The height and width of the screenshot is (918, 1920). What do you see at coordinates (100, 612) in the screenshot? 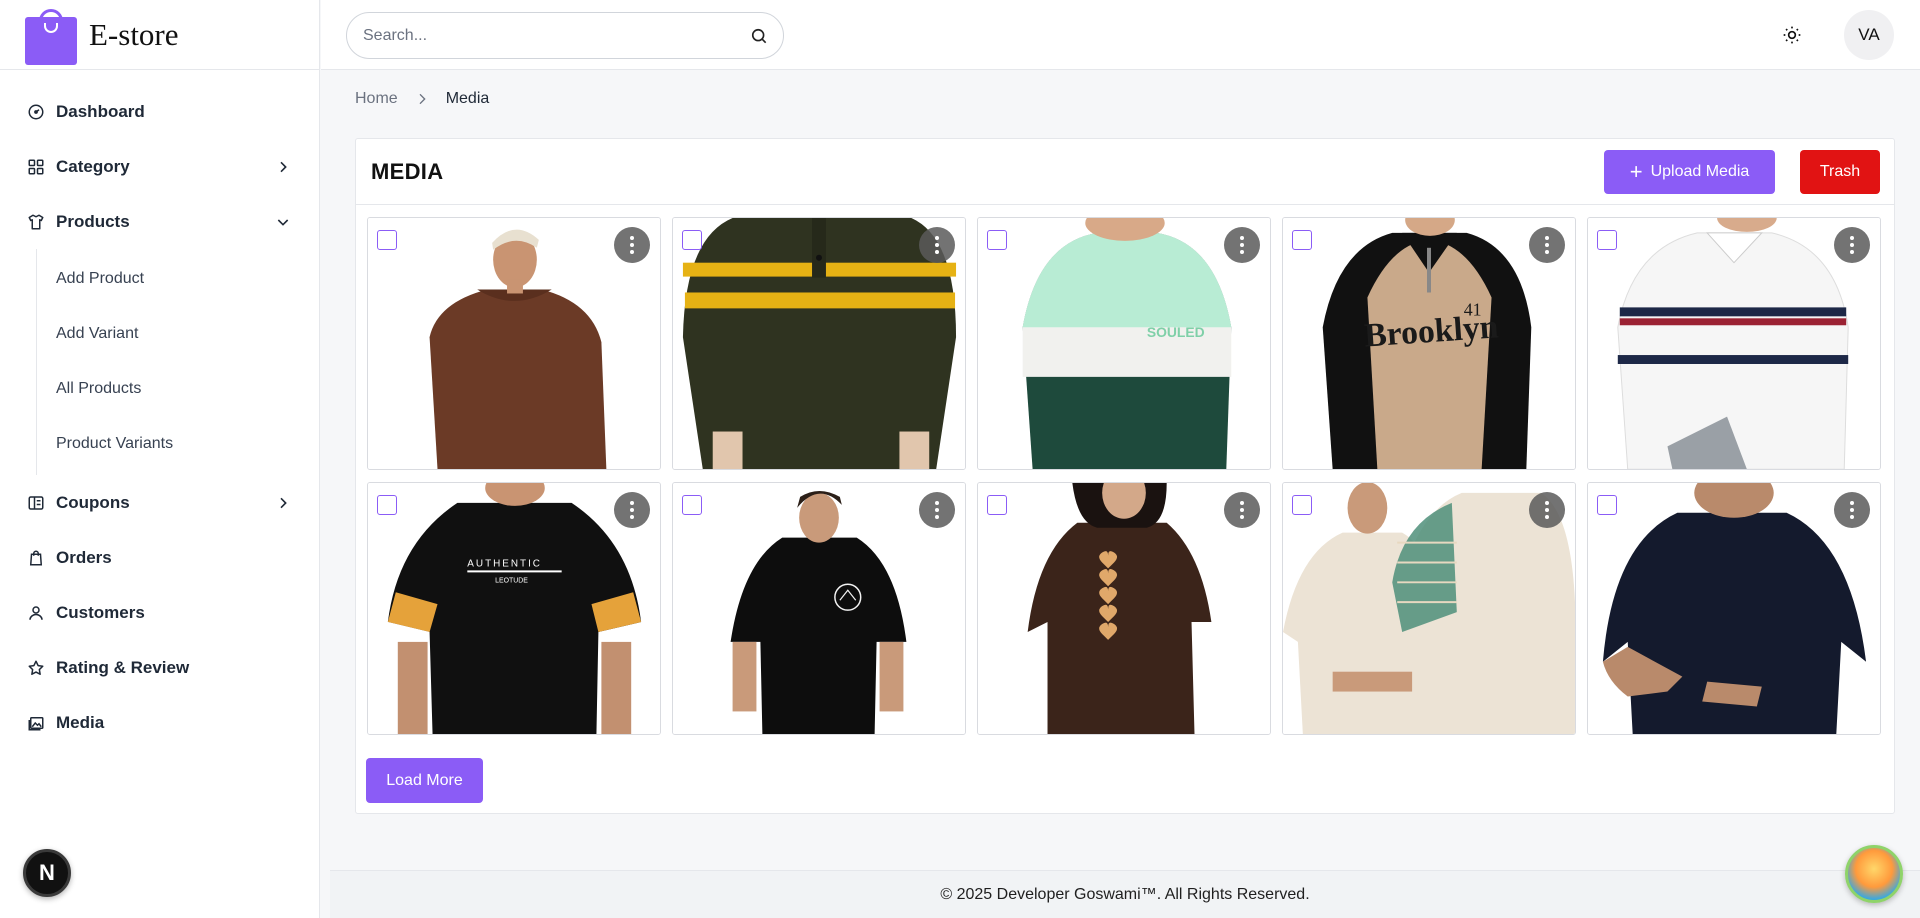
I see `sidebar-item-label: Customers` at bounding box center [100, 612].